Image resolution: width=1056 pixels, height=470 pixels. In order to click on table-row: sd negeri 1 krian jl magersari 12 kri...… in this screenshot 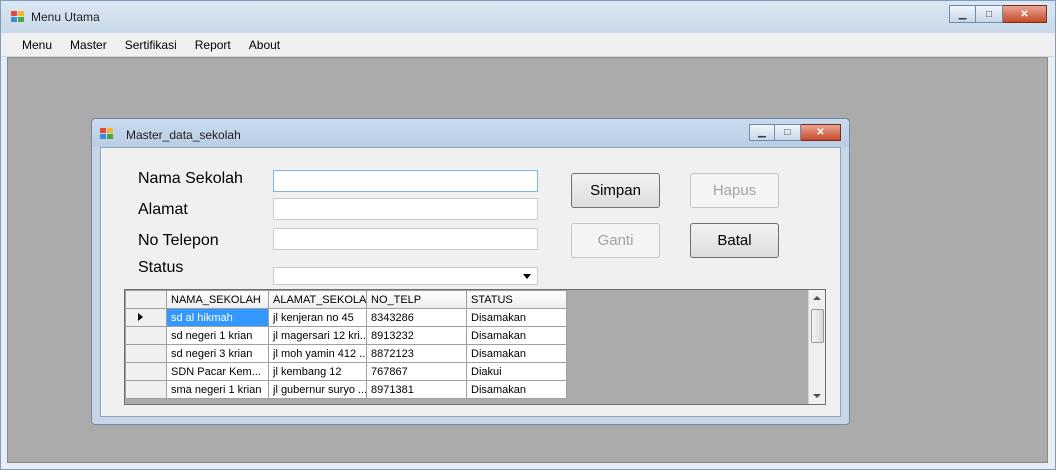, I will do `click(346, 335)`.